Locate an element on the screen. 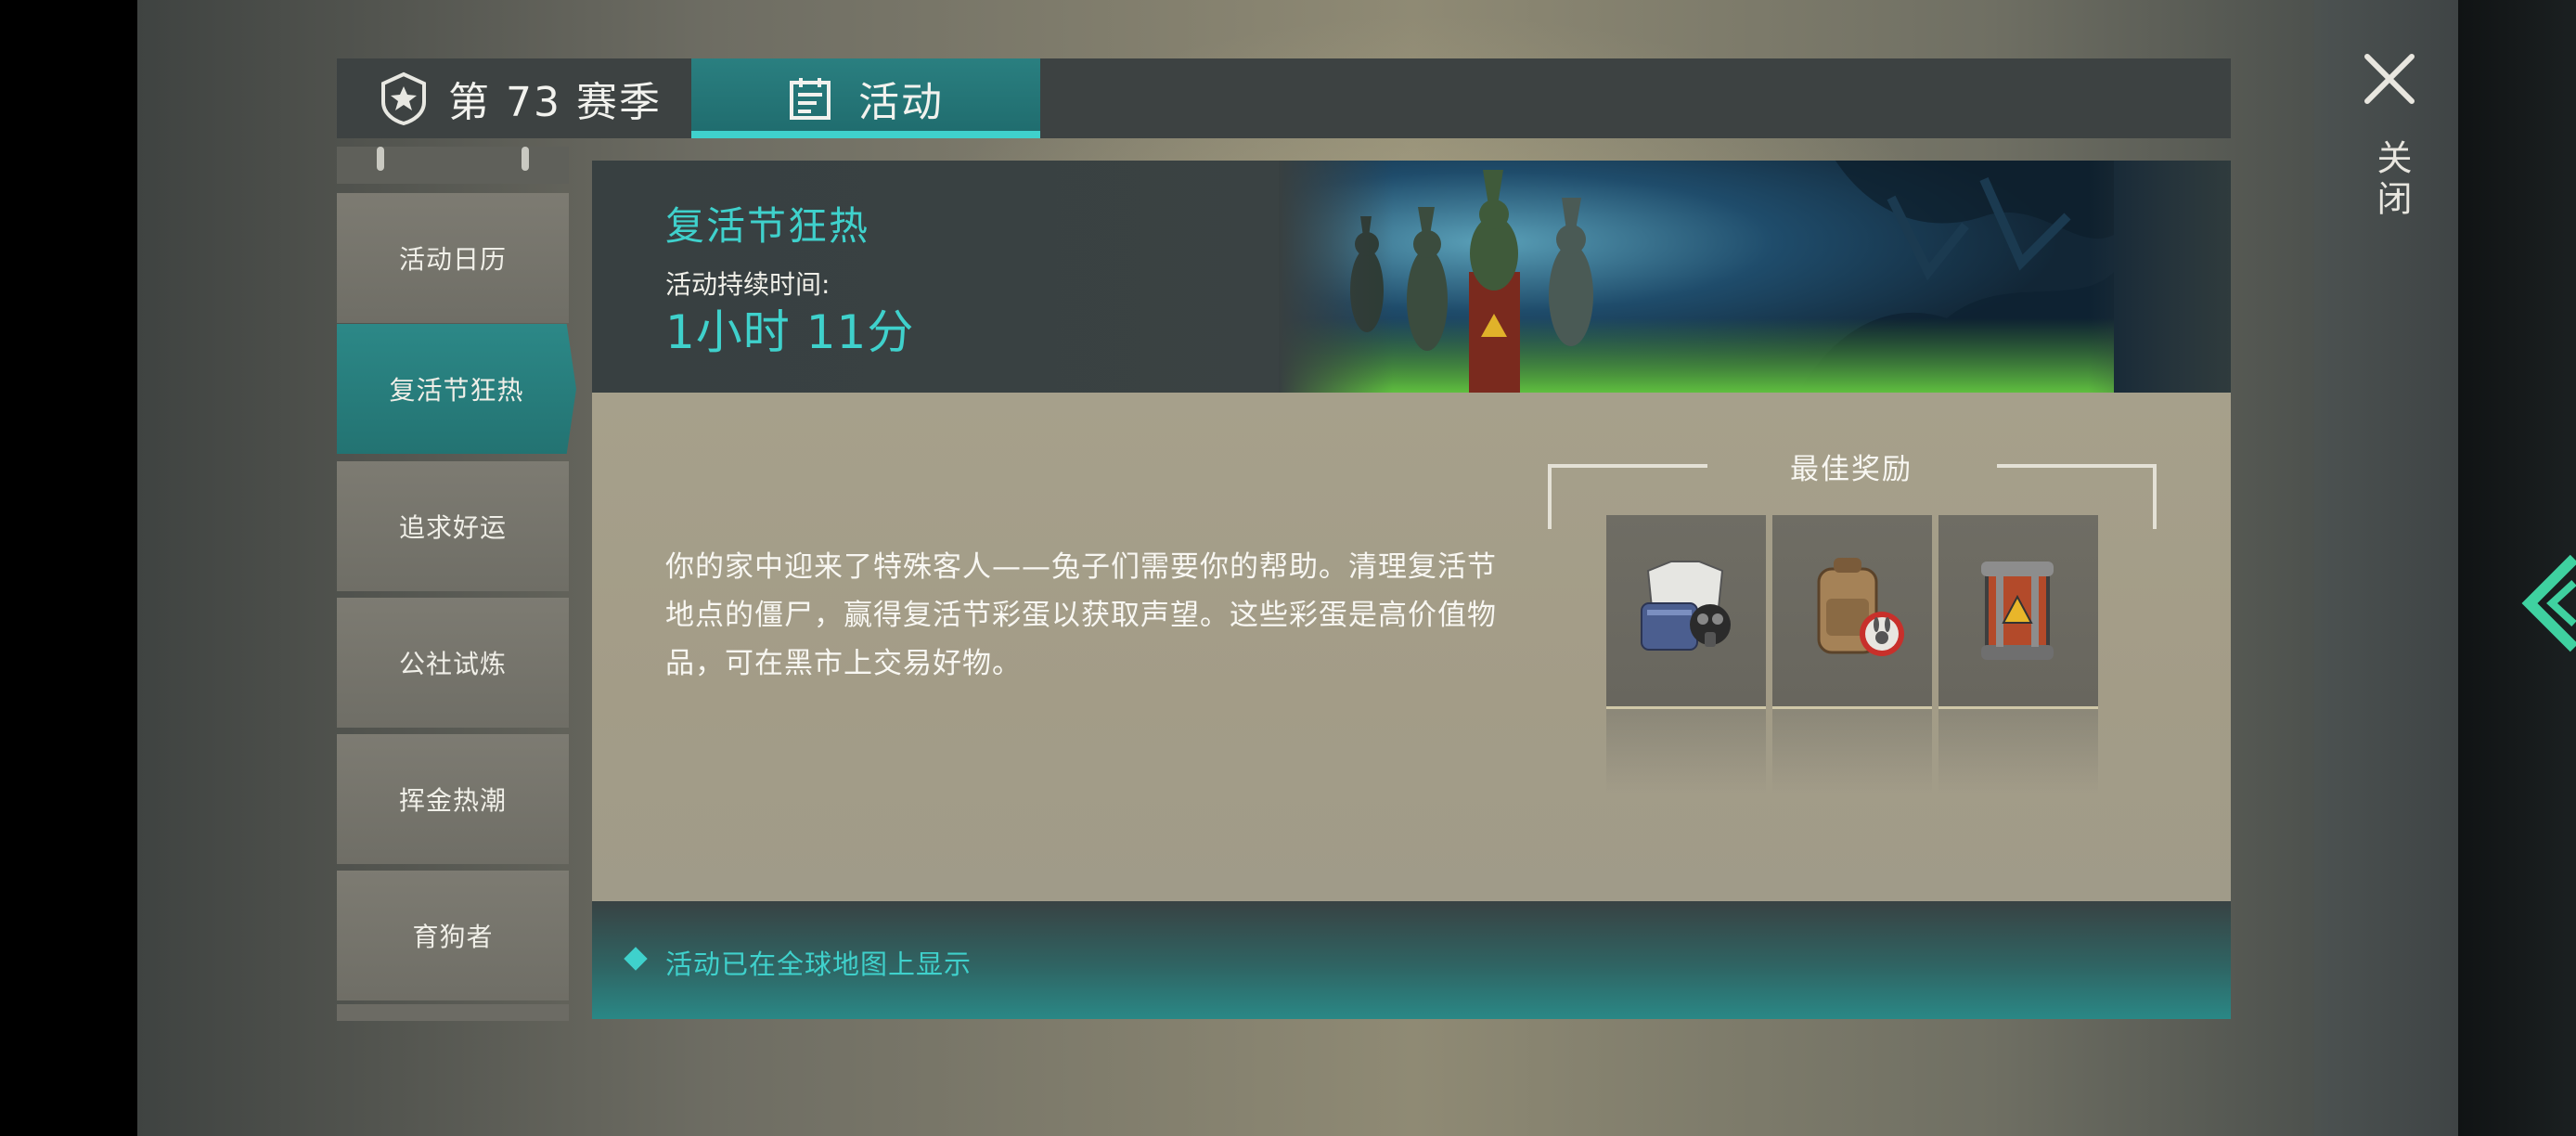  sidebar-item-label: 育狗者 is located at coordinates (453, 937).